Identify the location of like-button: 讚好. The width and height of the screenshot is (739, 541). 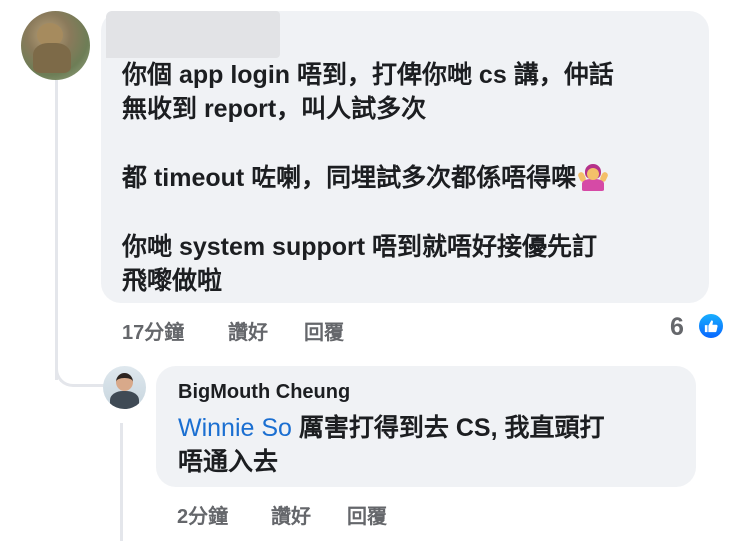
(248, 330).